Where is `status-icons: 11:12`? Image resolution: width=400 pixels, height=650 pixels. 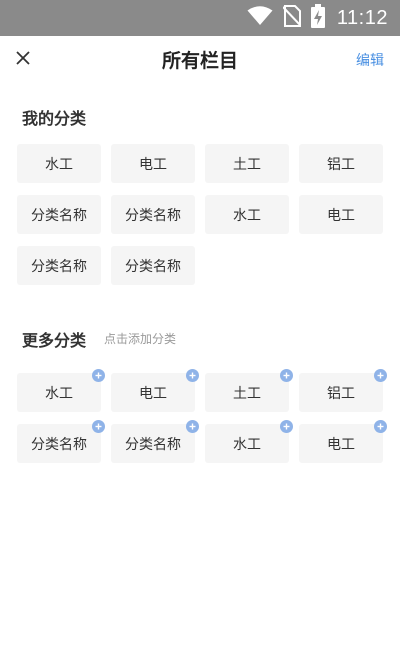 status-icons: 11:12 is located at coordinates (317, 18).